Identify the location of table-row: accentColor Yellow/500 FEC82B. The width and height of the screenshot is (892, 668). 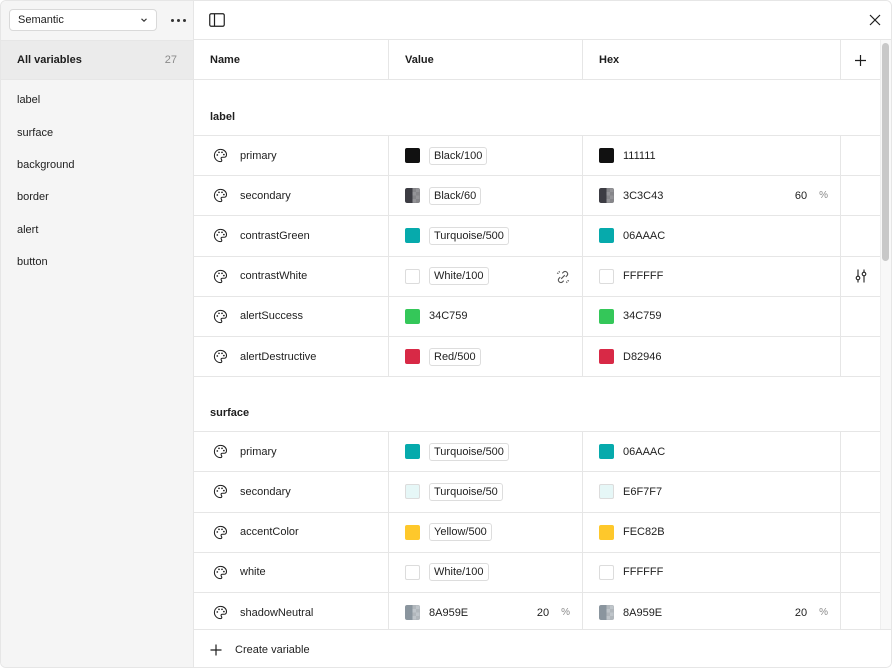
(537, 532).